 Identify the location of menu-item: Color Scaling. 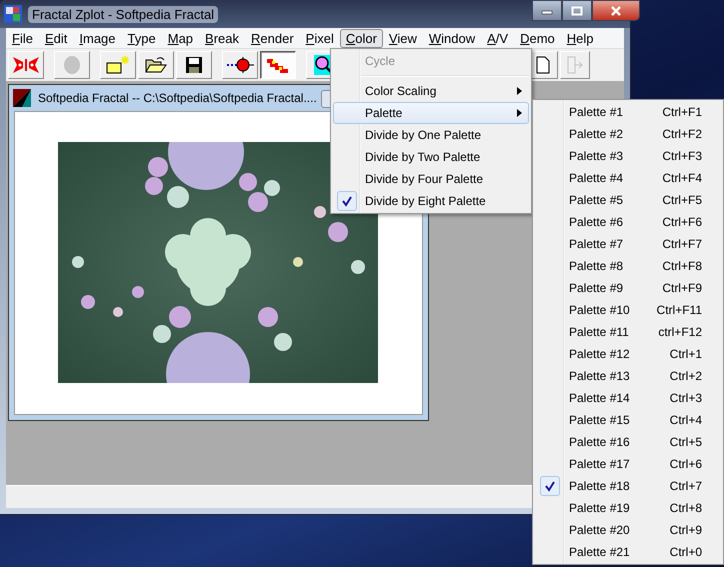
(431, 91).